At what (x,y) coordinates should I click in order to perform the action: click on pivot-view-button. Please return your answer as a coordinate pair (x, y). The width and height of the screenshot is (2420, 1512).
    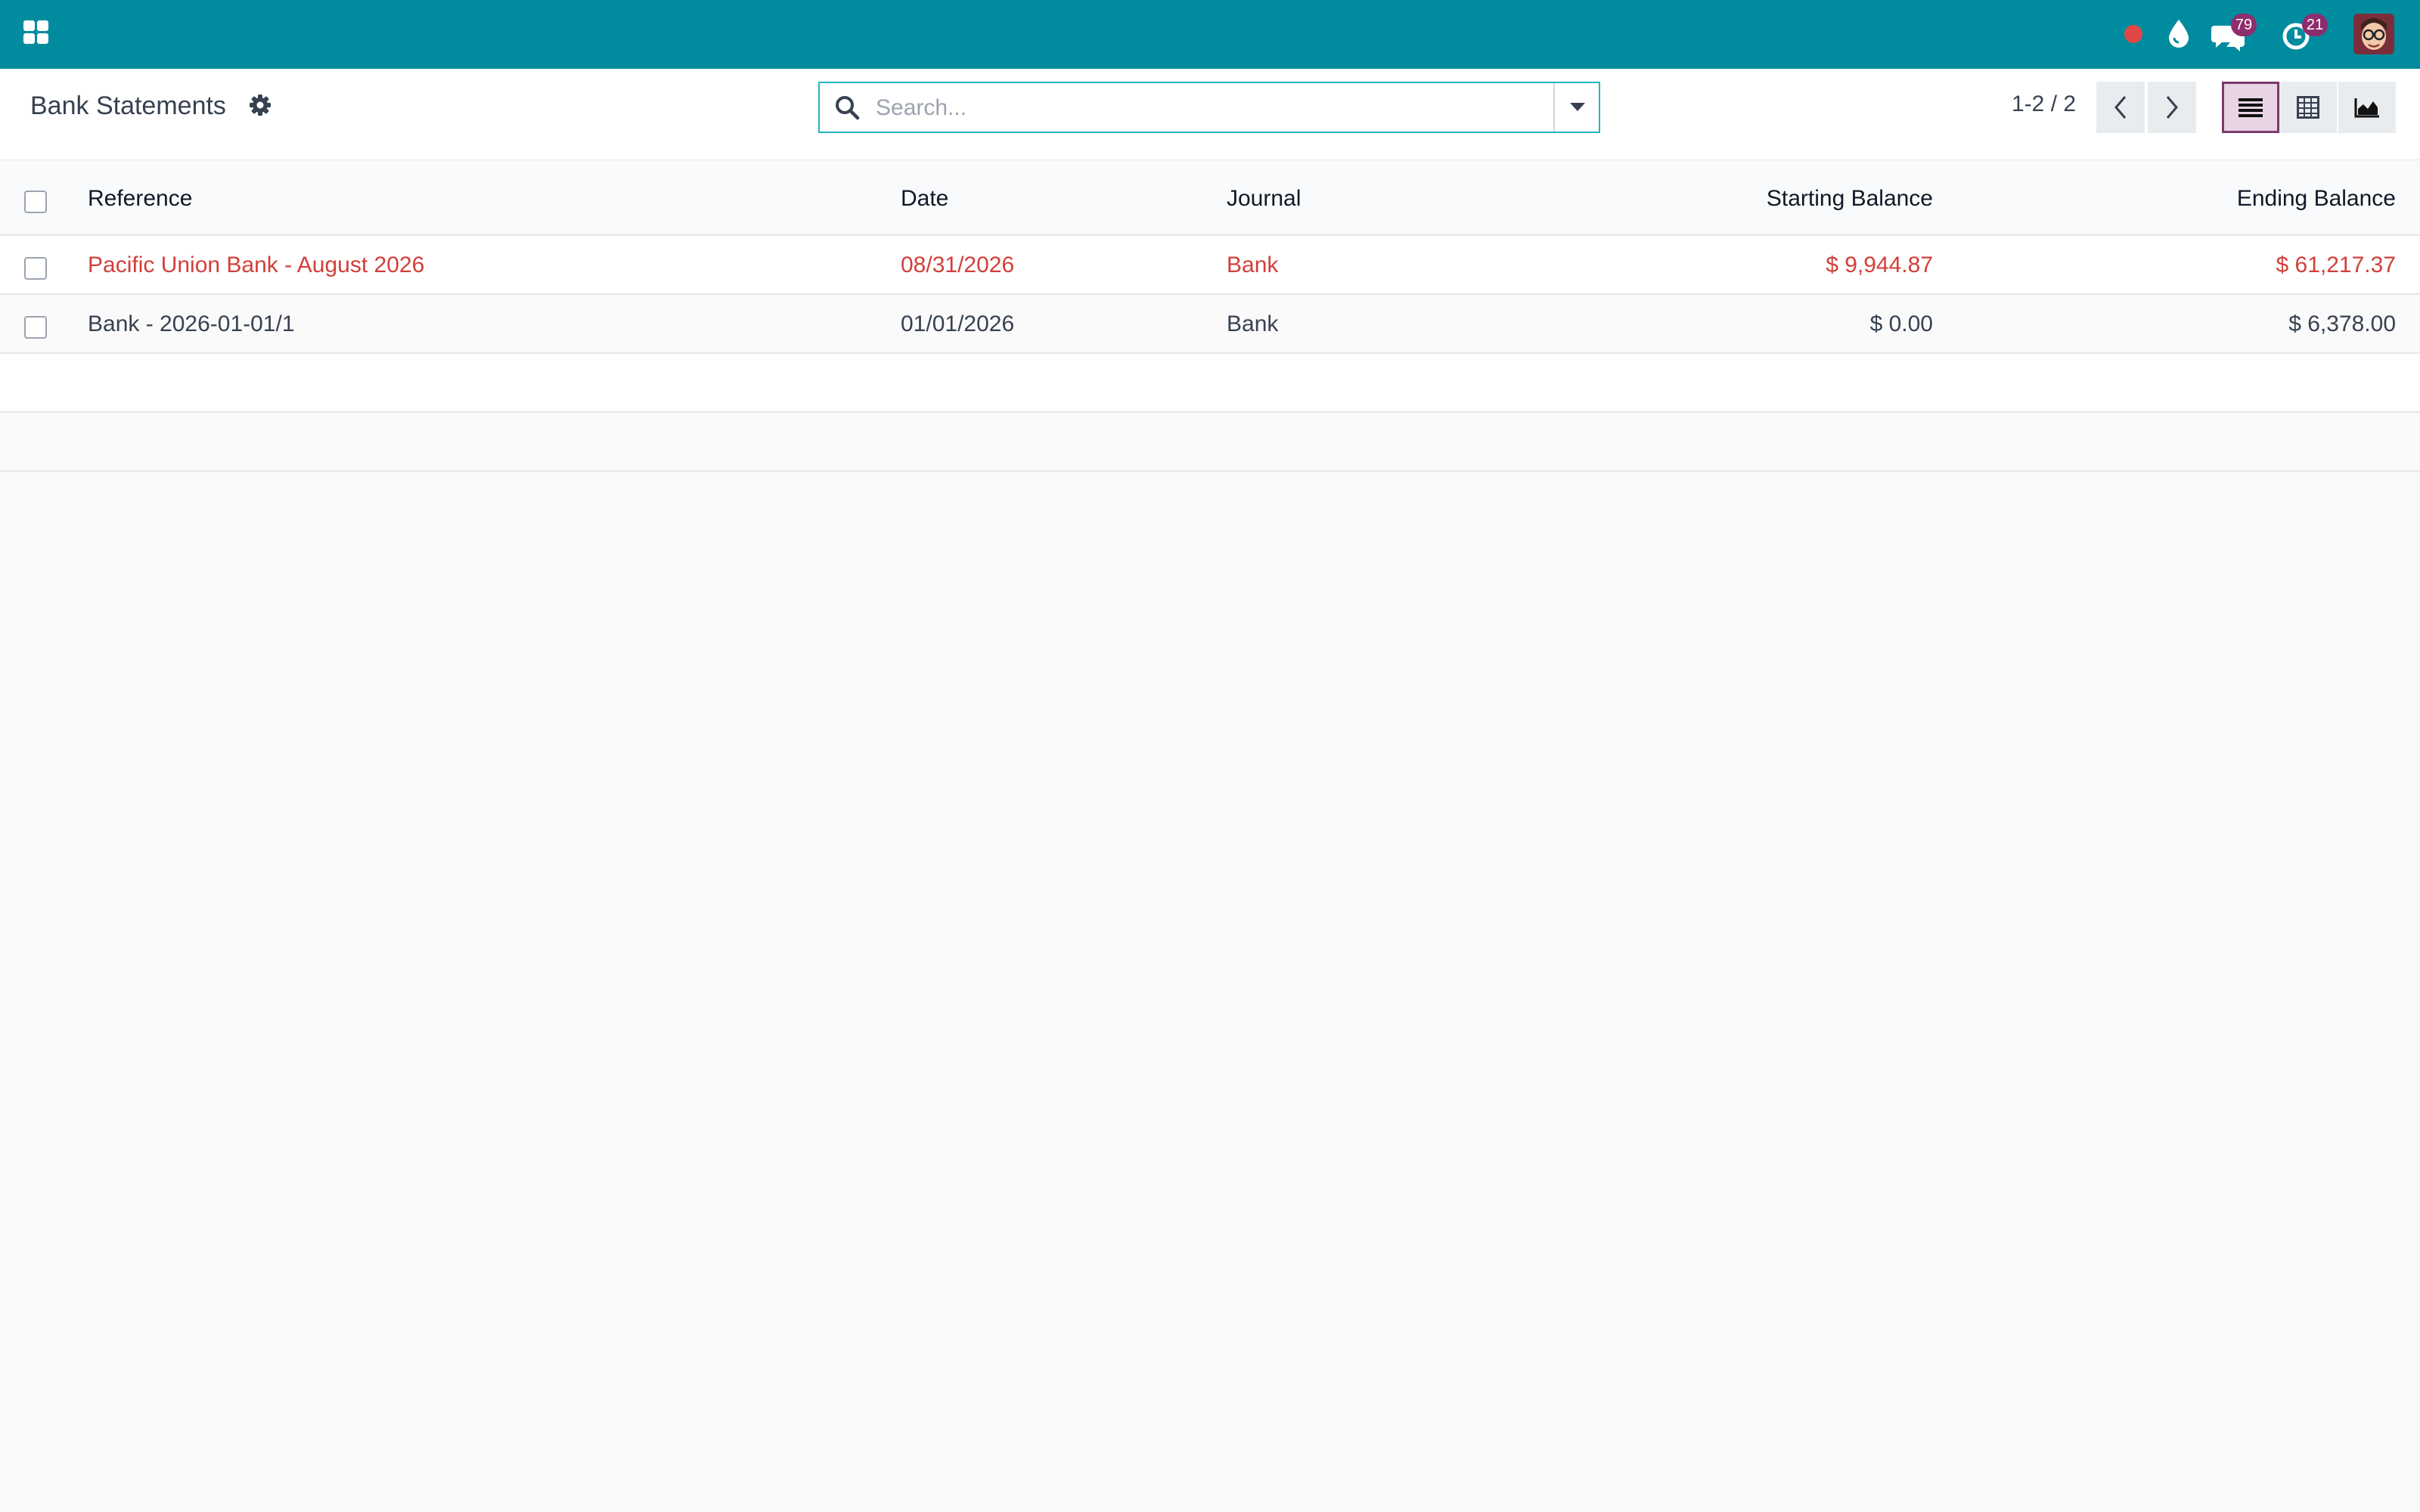
    Looking at the image, I should click on (2308, 107).